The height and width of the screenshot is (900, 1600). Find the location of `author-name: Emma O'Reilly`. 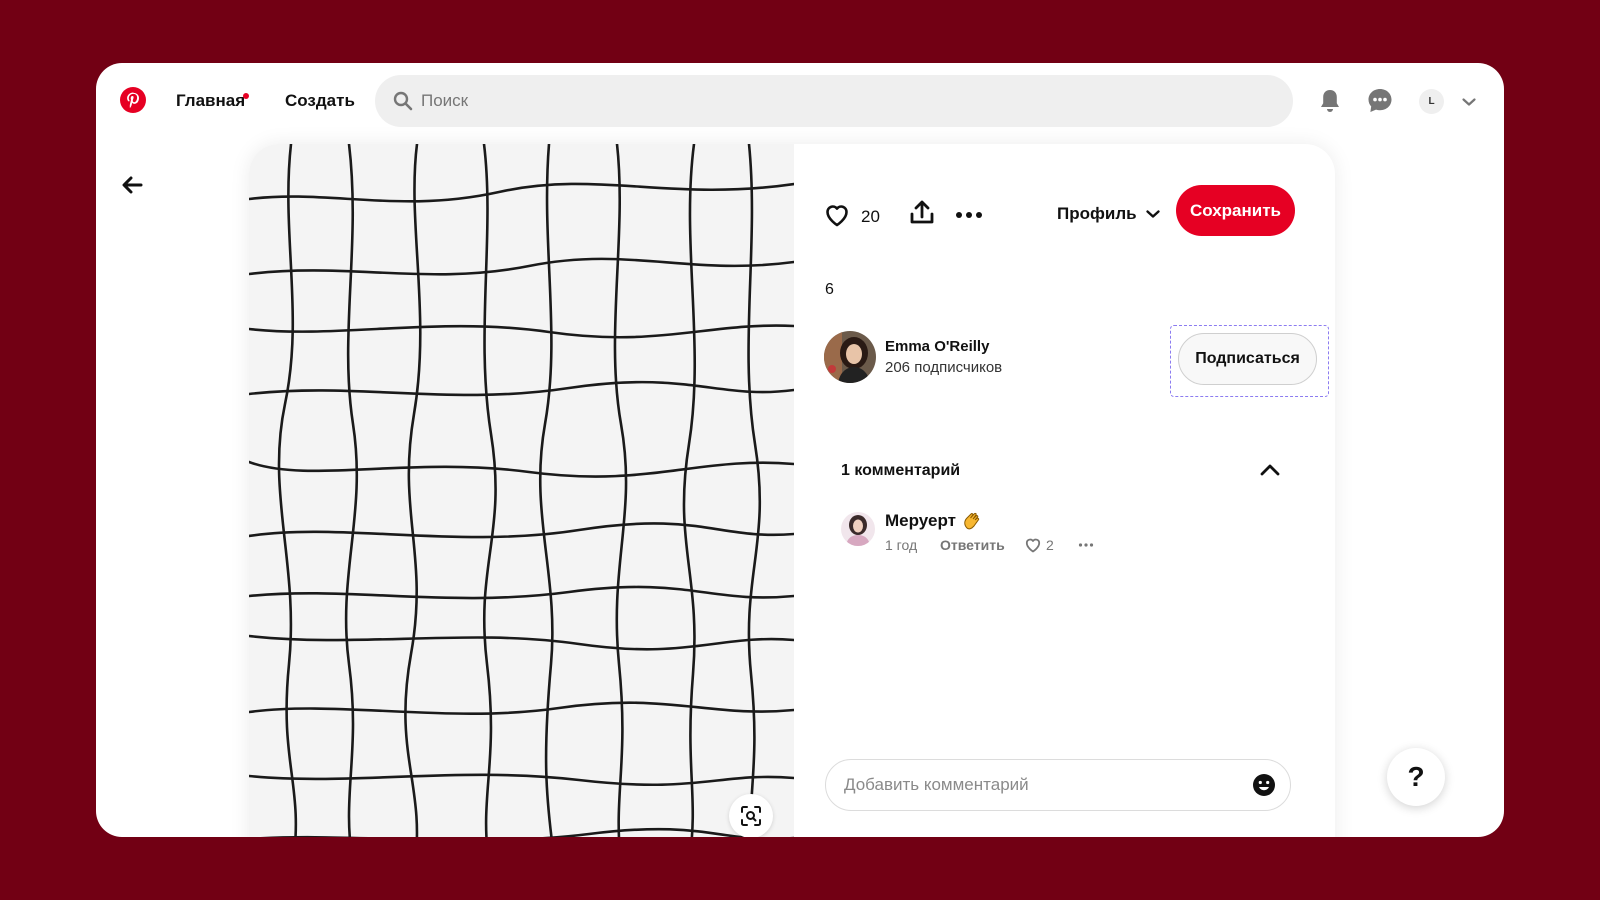

author-name: Emma O'Reilly is located at coordinates (937, 346).